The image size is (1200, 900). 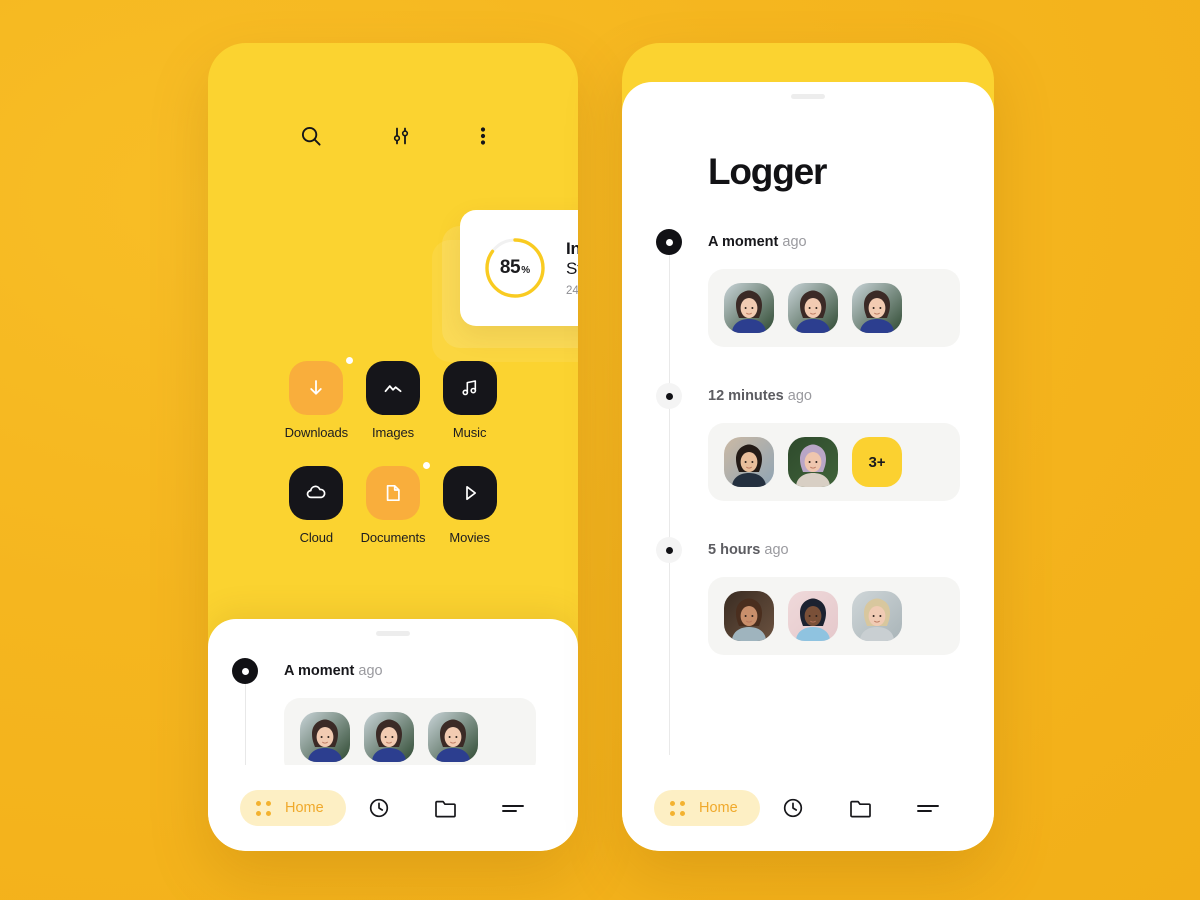 I want to click on avatar-strip: 3+, so click(x=834, y=462).